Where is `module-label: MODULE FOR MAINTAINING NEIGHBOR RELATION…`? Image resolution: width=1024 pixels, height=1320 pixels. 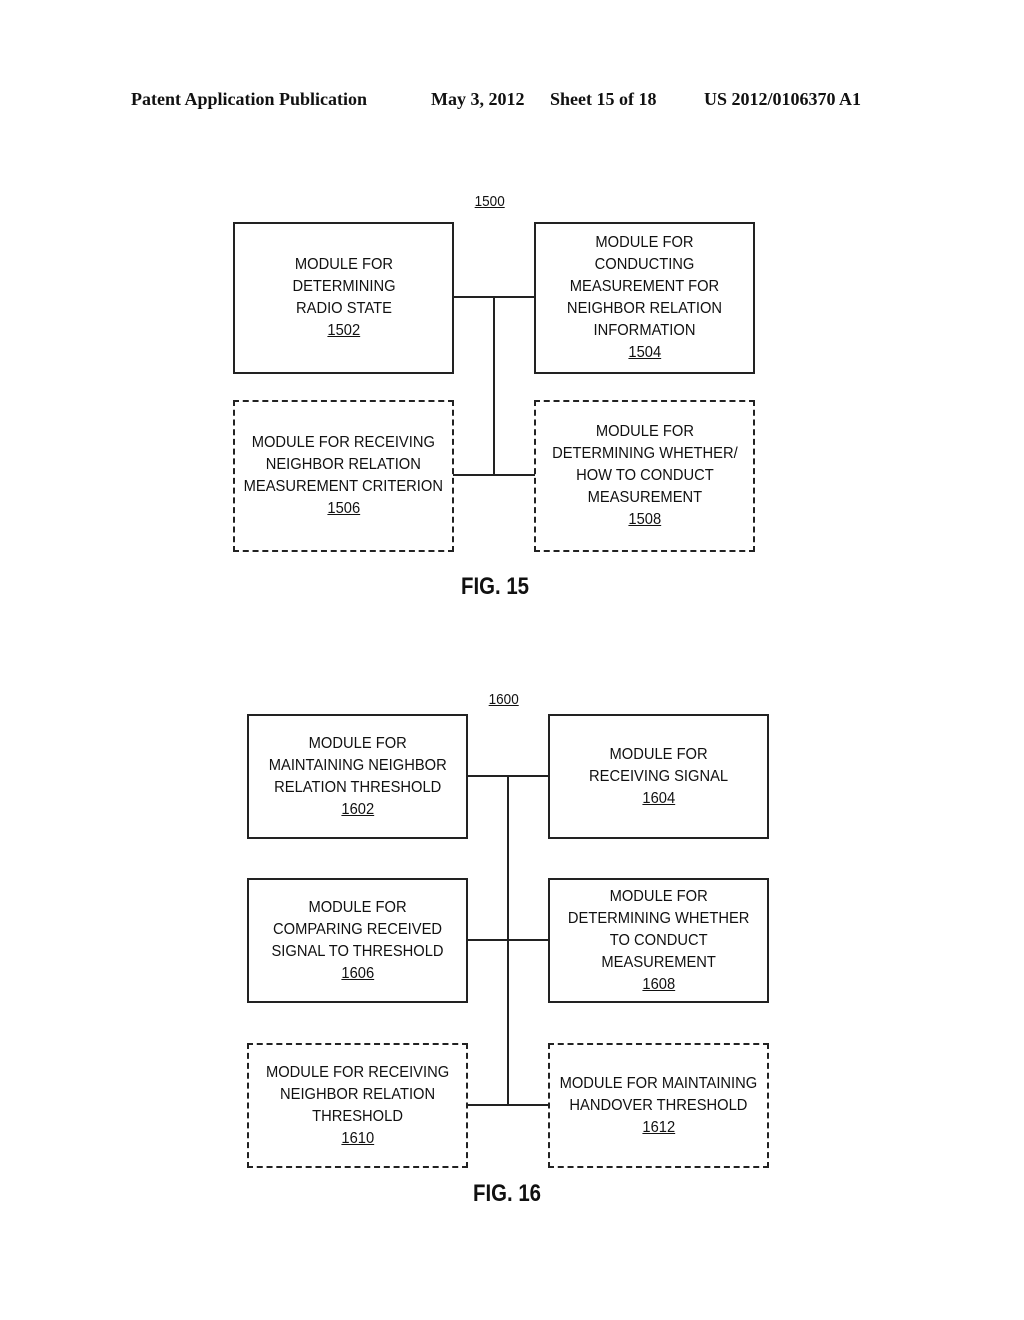 module-label: MODULE FOR MAINTAINING NEIGHBOR RELATION… is located at coordinates (357, 765).